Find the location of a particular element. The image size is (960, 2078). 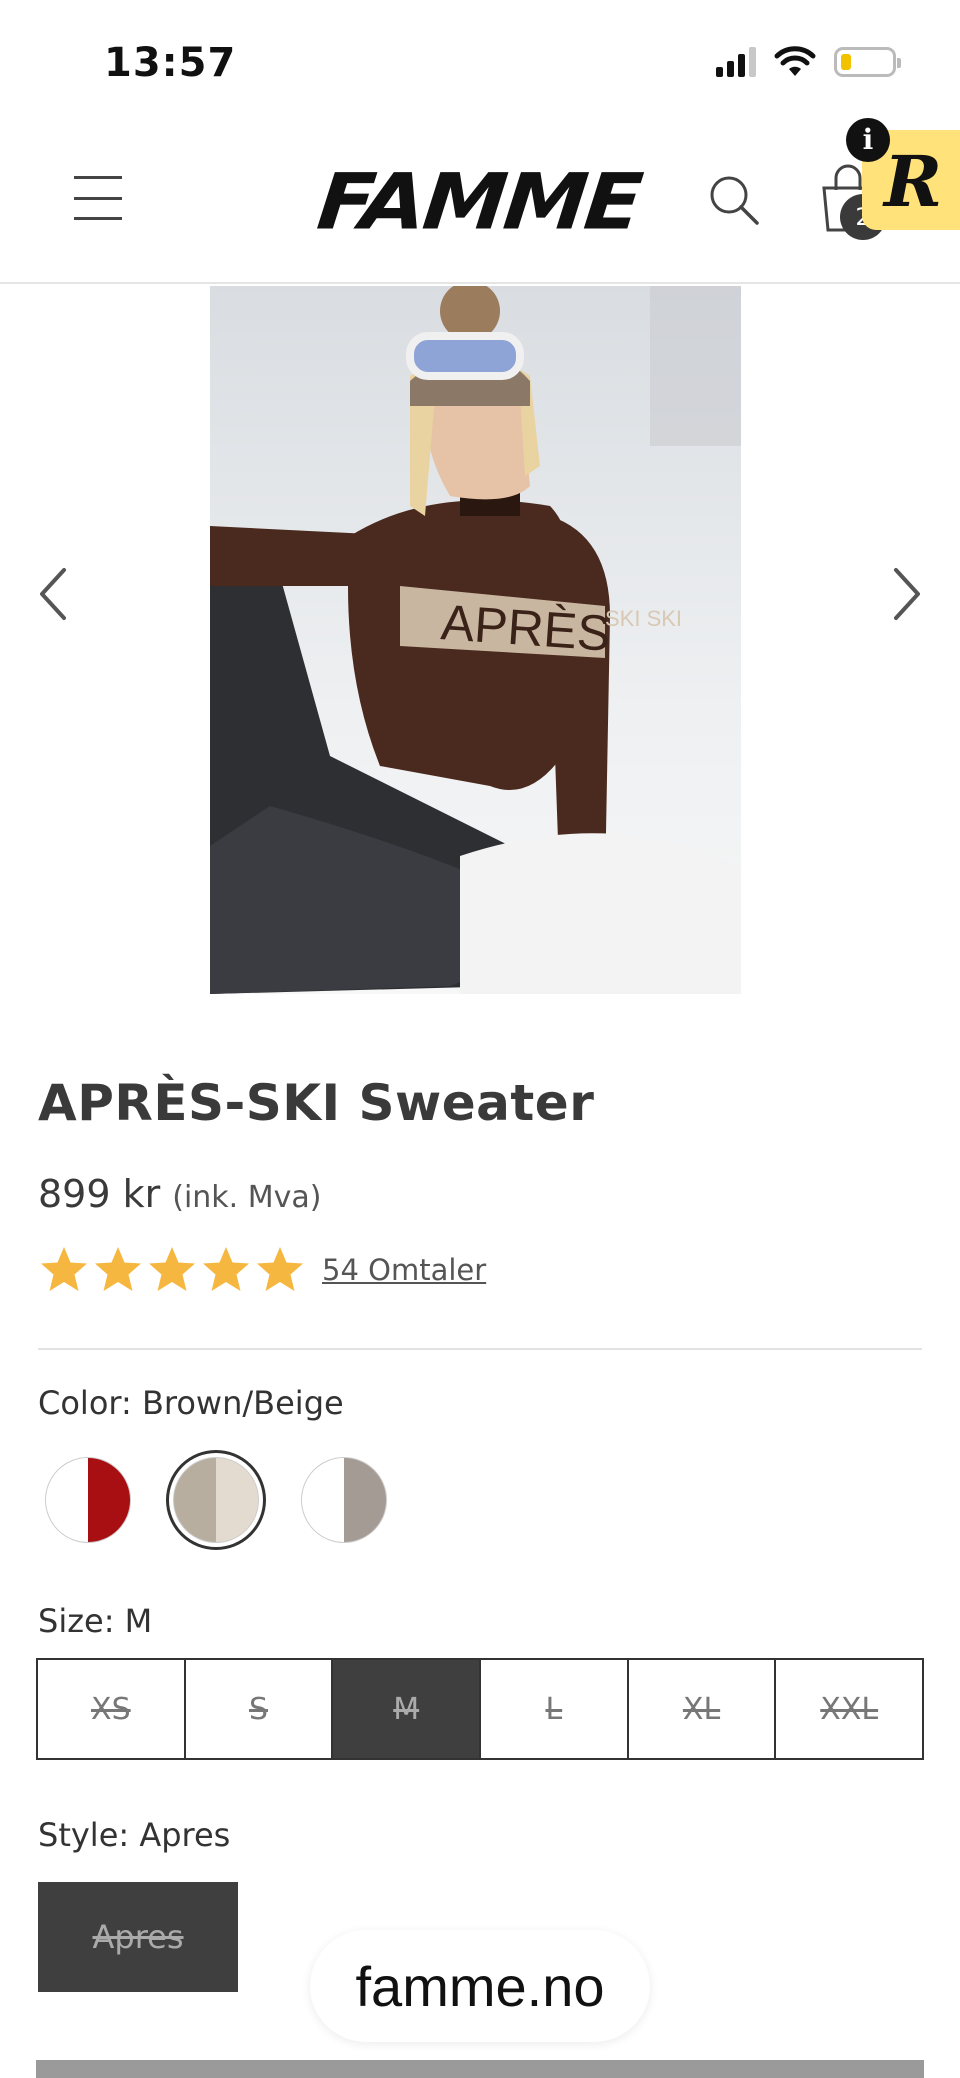

color-swatch-brown-beige is located at coordinates (216, 1500).